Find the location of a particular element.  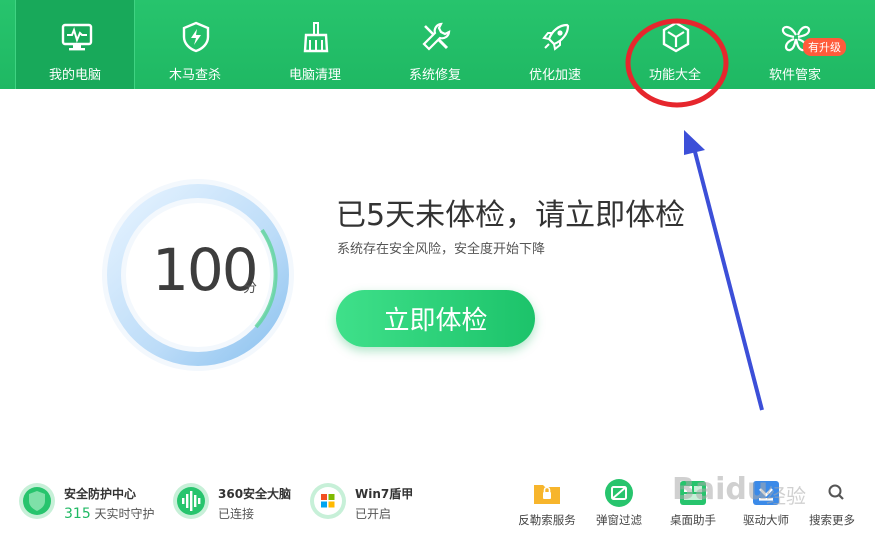

checkup-headline: 已5天未体检，请立即体检 is located at coordinates (511, 215).